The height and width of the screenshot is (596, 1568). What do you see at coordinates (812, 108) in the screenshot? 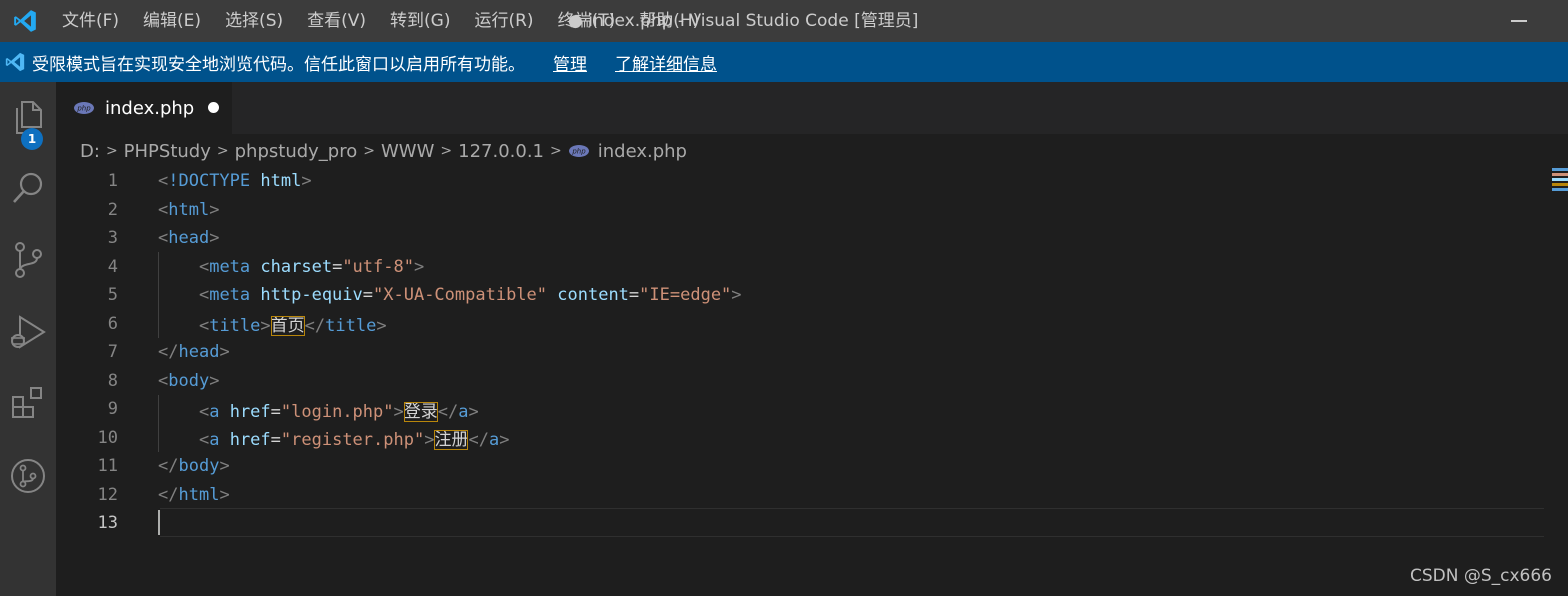
I see `editor-tab-bar: php index.php` at bounding box center [812, 108].